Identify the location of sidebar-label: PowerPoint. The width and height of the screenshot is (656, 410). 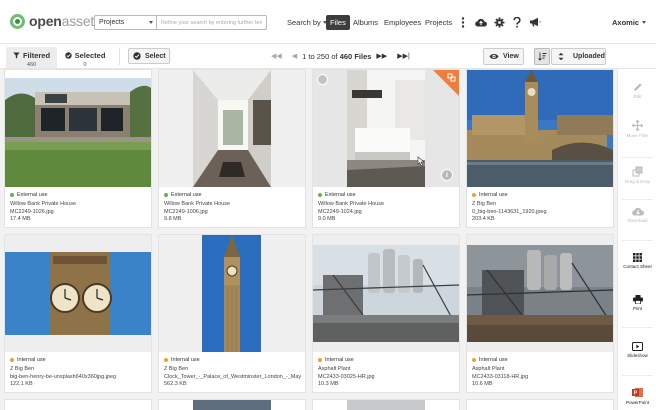
(637, 402).